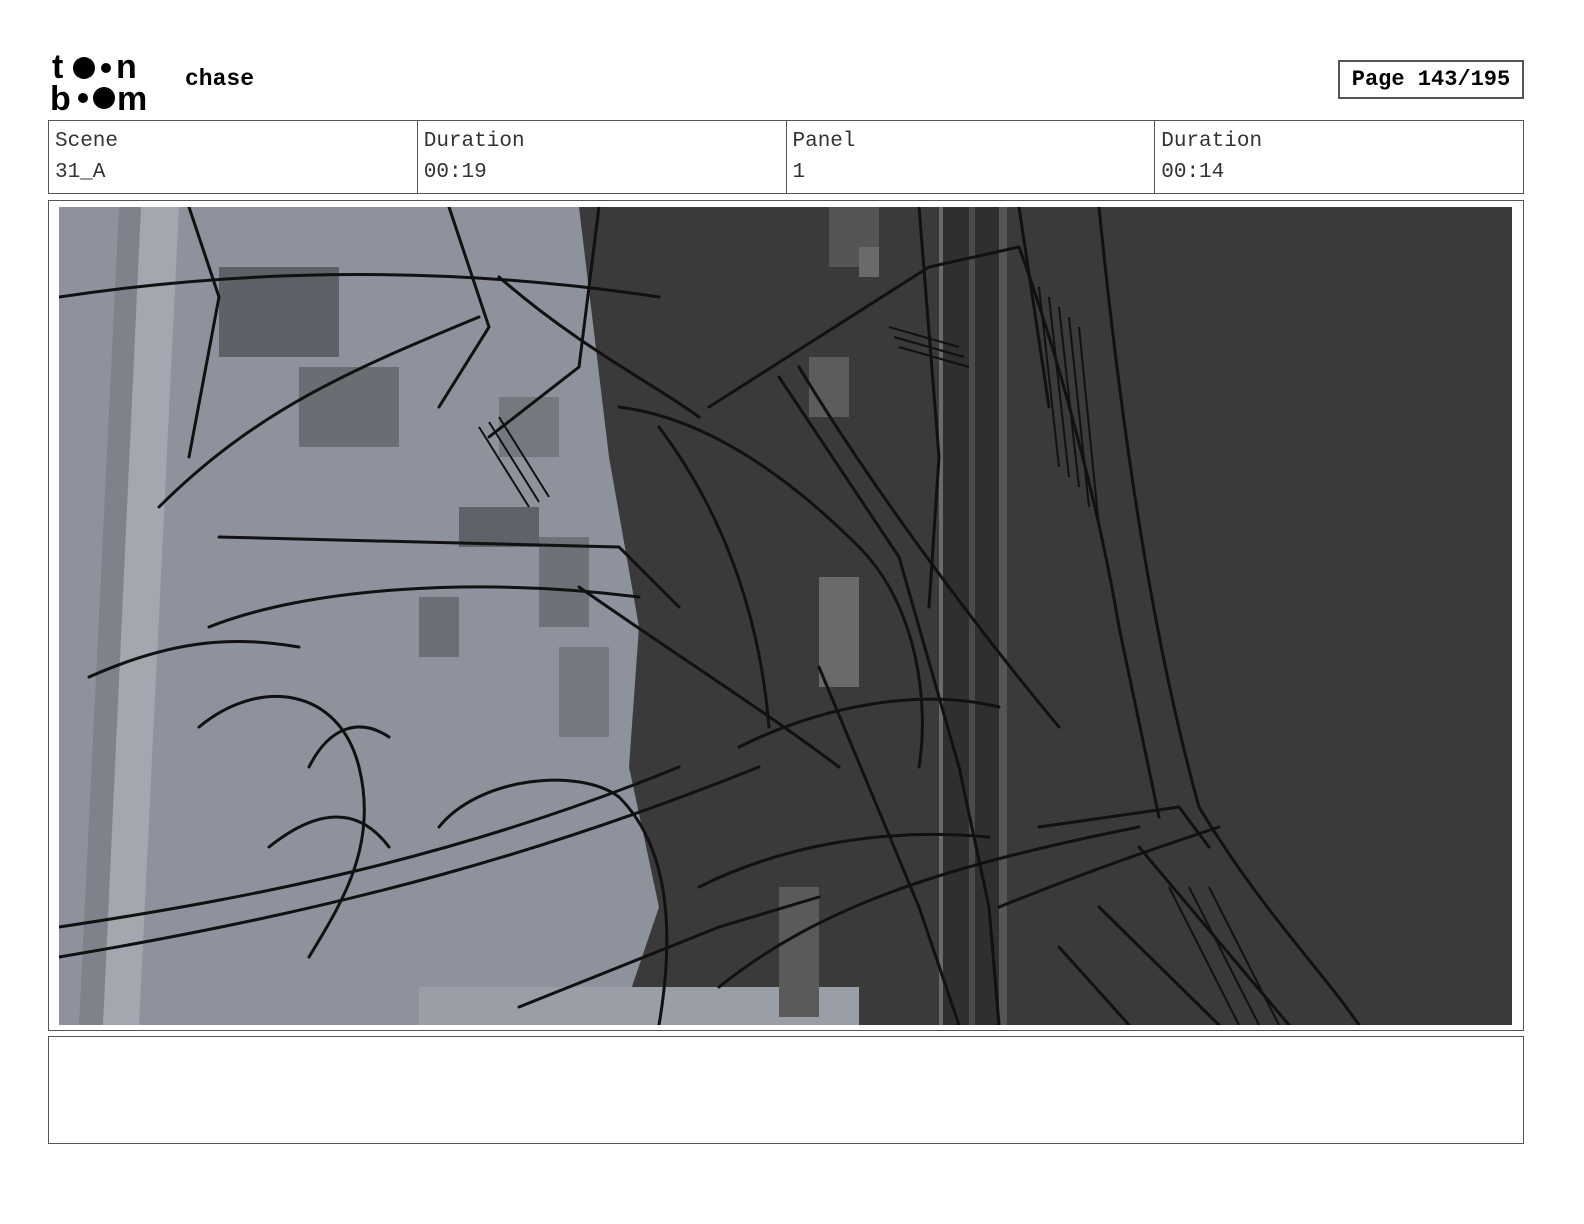 The height and width of the screenshot is (1224, 1584). What do you see at coordinates (474, 141) in the screenshot?
I see `scene-duration-label: Duration` at bounding box center [474, 141].